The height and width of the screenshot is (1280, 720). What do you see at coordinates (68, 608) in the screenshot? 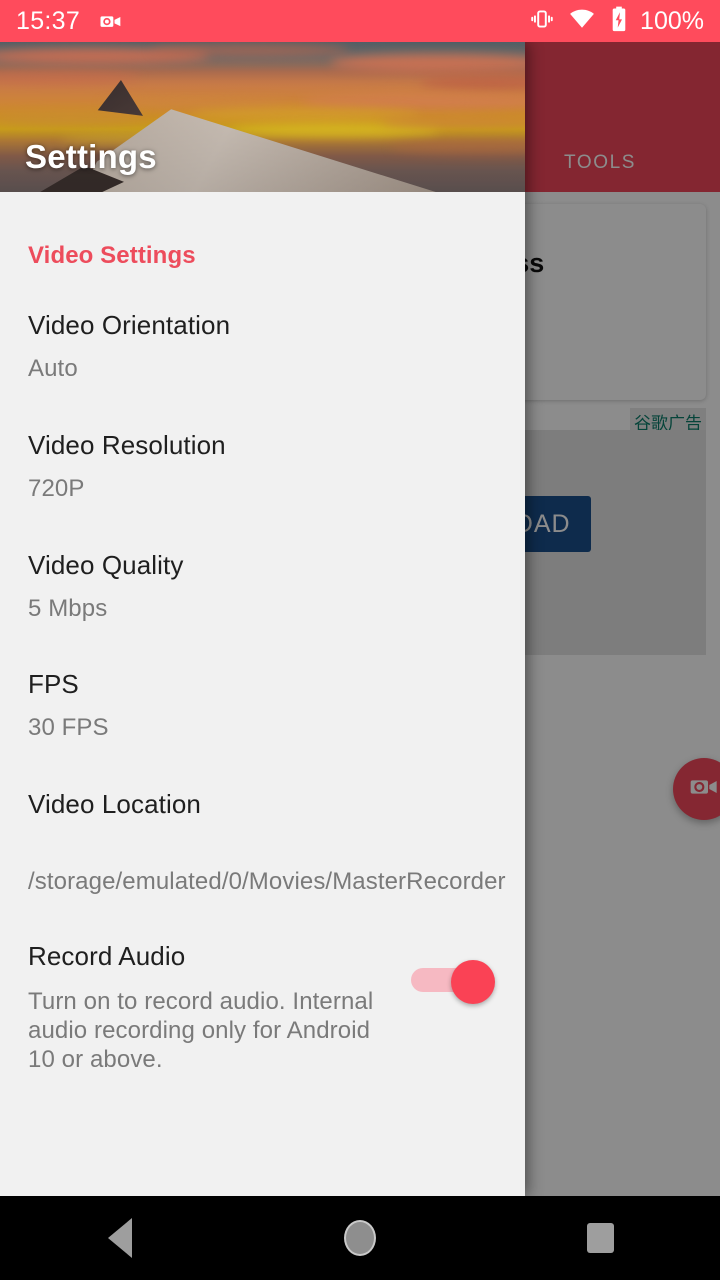
I see `pref-summary: 5 Mbps` at bounding box center [68, 608].